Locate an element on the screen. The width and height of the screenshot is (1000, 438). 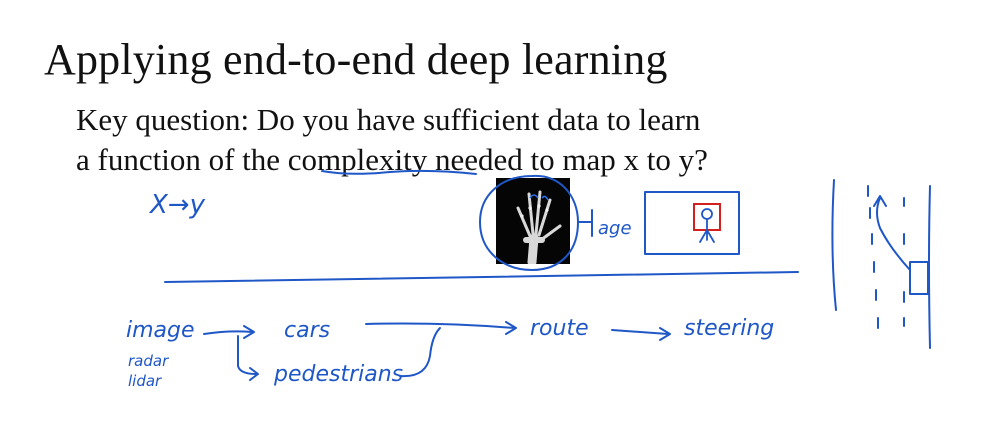
x-to-y-label: X→y is located at coordinates (177, 205).